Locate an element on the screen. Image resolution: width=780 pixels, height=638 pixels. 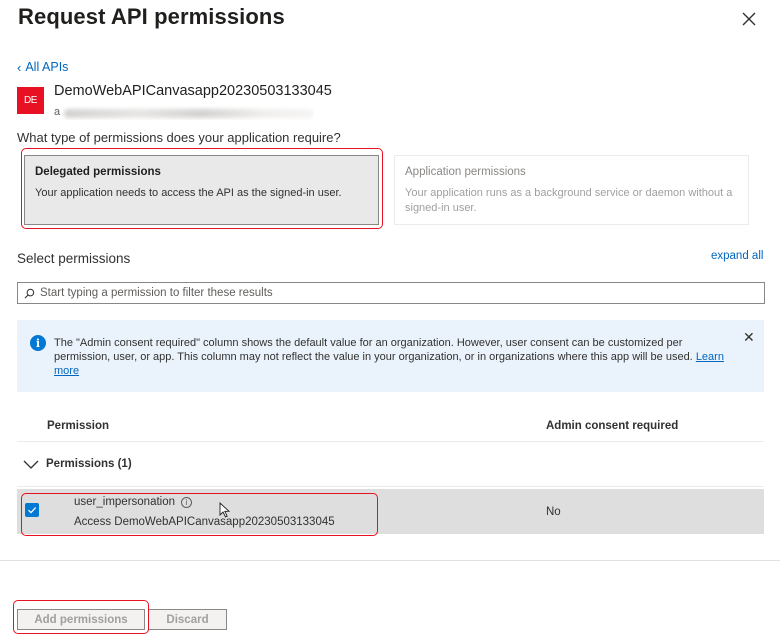
back-link-label: All APIs is located at coordinates (47, 67).